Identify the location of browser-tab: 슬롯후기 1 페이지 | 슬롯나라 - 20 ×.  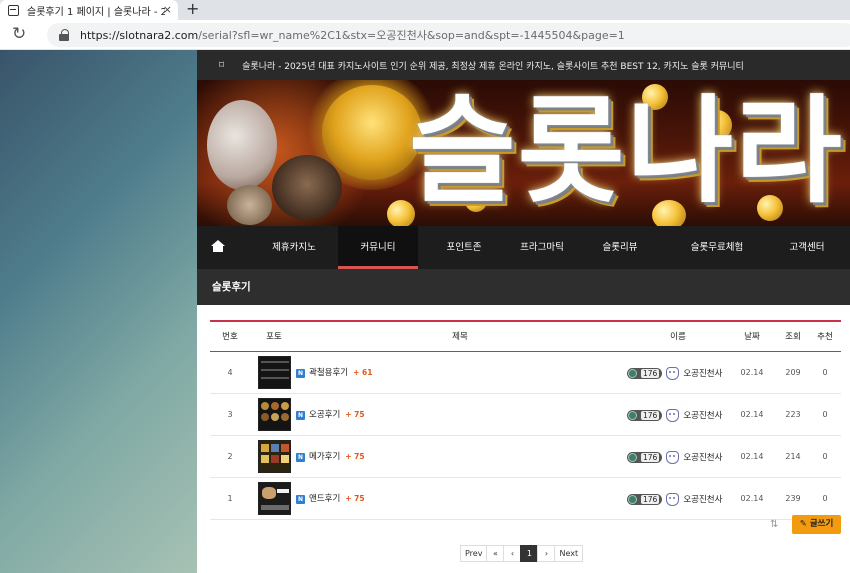
(89, 10).